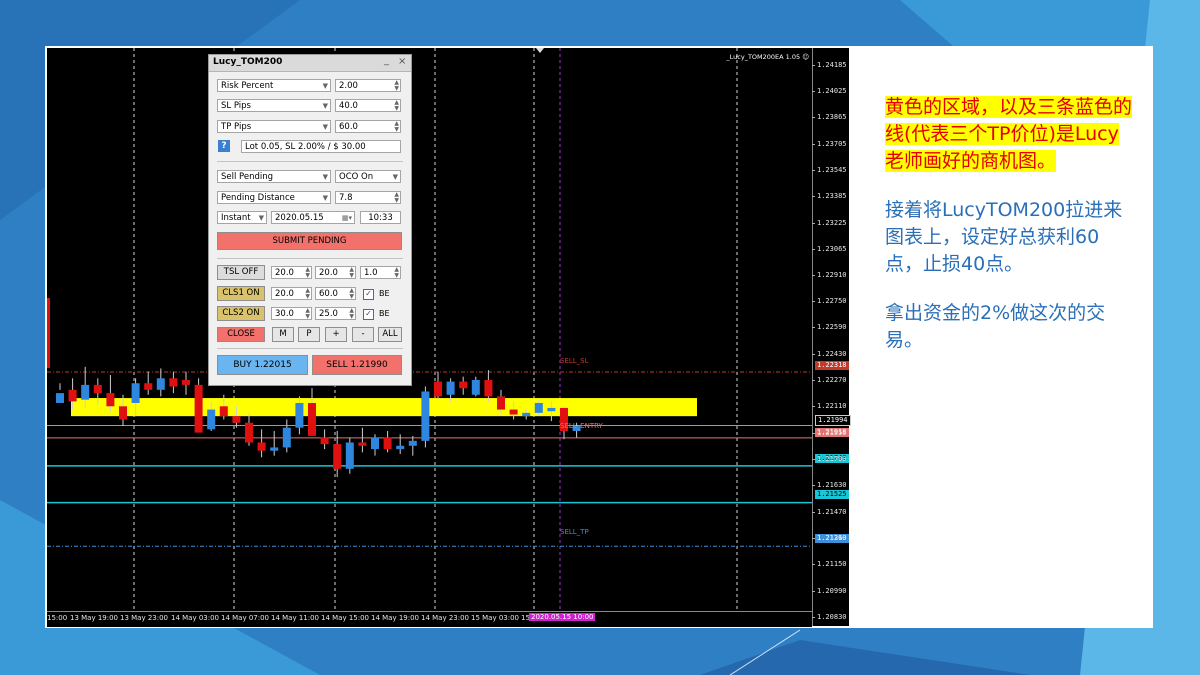 This screenshot has width=1200, height=675. What do you see at coordinates (321, 146) in the screenshot?
I see `lot-info-field: Lot 0.05, SL 2.00% / $ 30.00` at bounding box center [321, 146].